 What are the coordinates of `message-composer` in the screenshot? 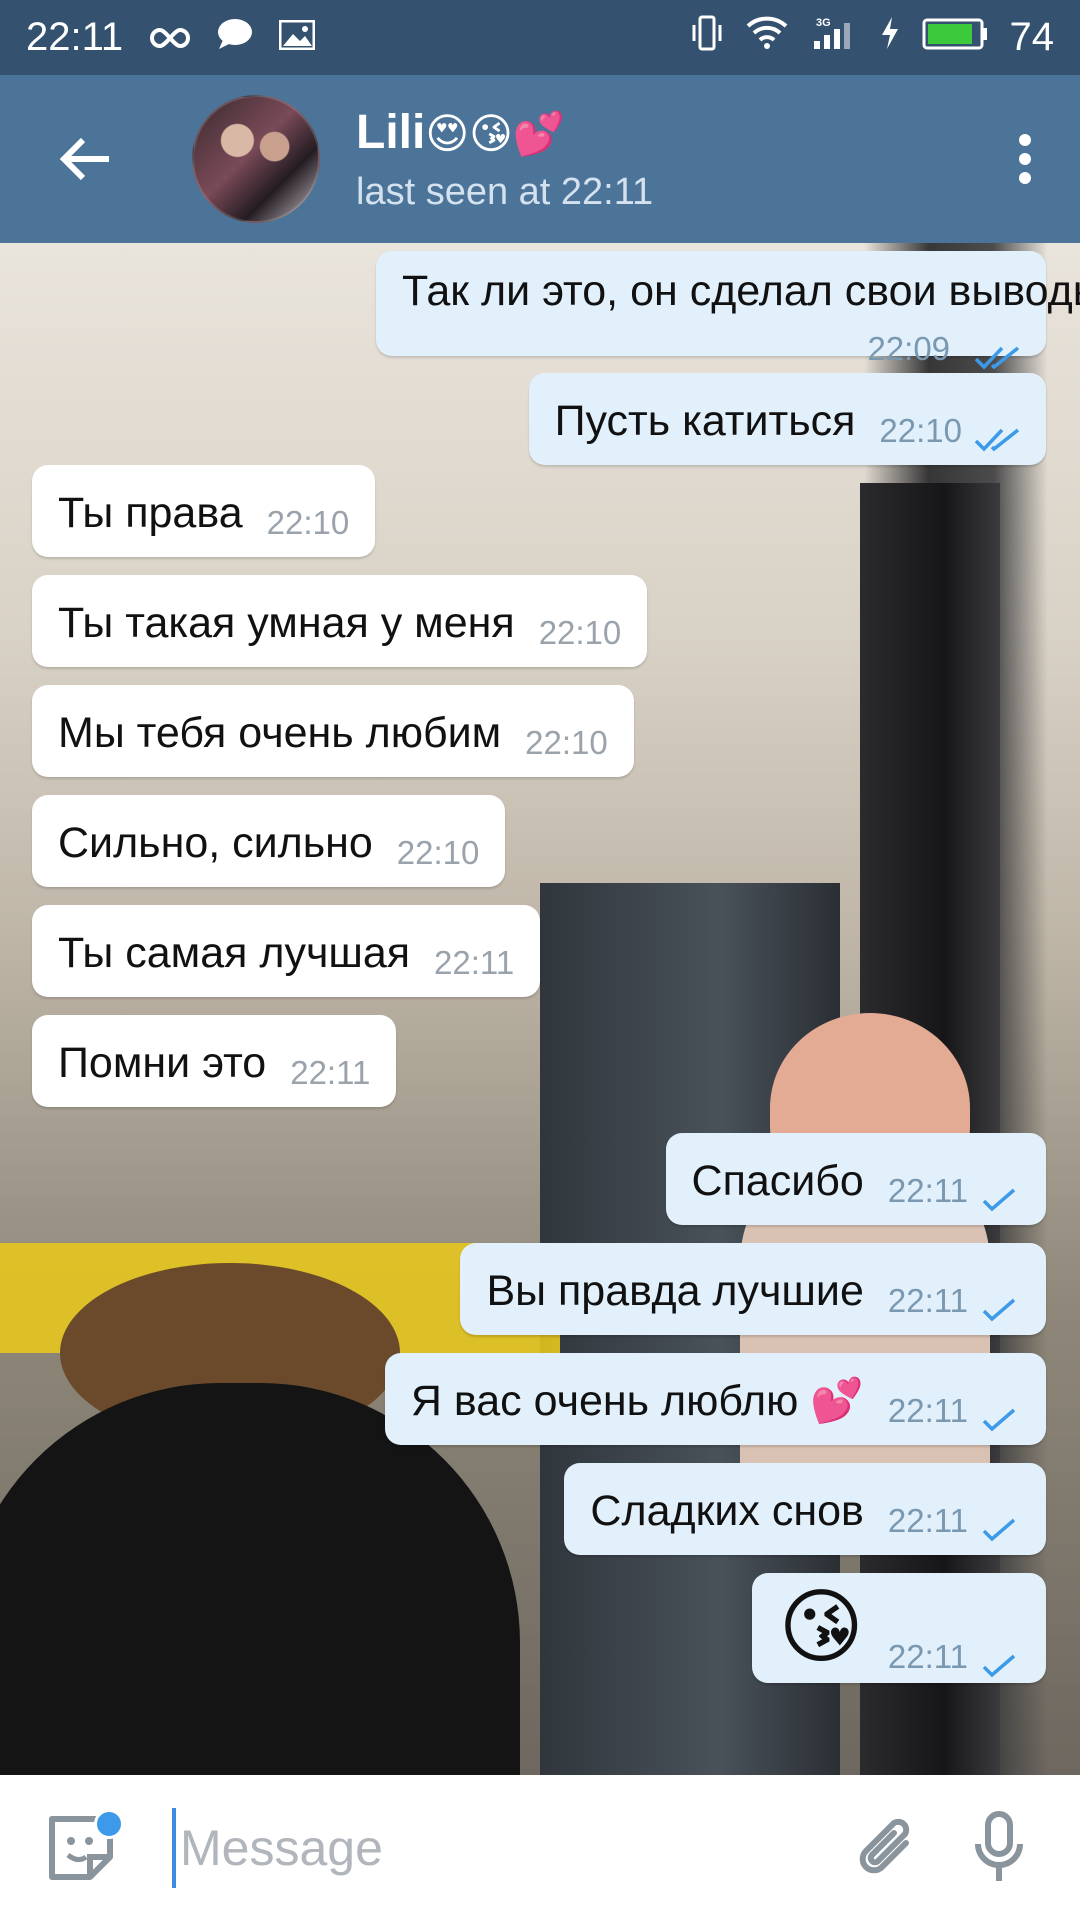 It's located at (540, 1847).